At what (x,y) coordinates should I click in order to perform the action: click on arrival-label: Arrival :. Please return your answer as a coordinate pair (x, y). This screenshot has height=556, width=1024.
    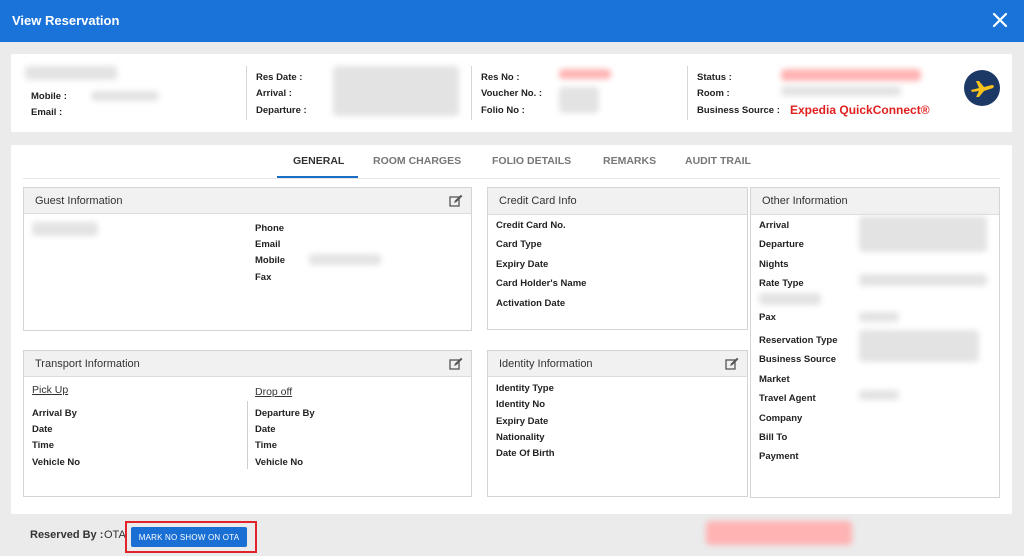
    Looking at the image, I should click on (274, 93).